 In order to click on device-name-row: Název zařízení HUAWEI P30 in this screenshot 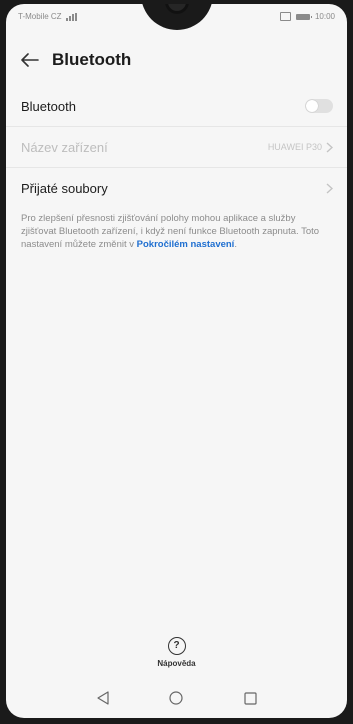, I will do `click(176, 147)`.